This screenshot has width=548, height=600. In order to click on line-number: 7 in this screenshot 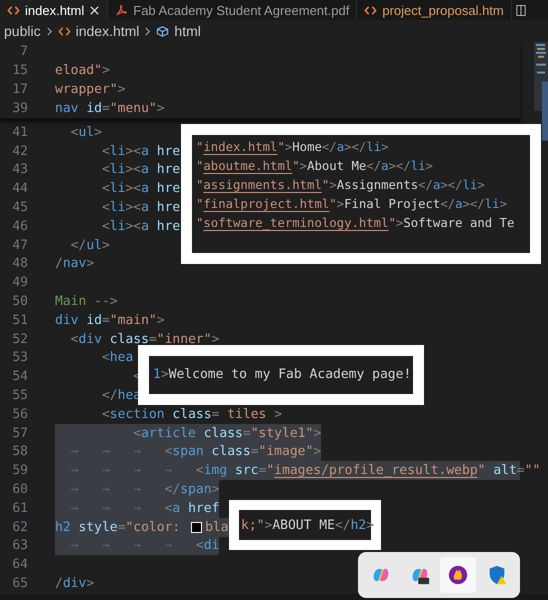, I will do `click(23, 51)`.